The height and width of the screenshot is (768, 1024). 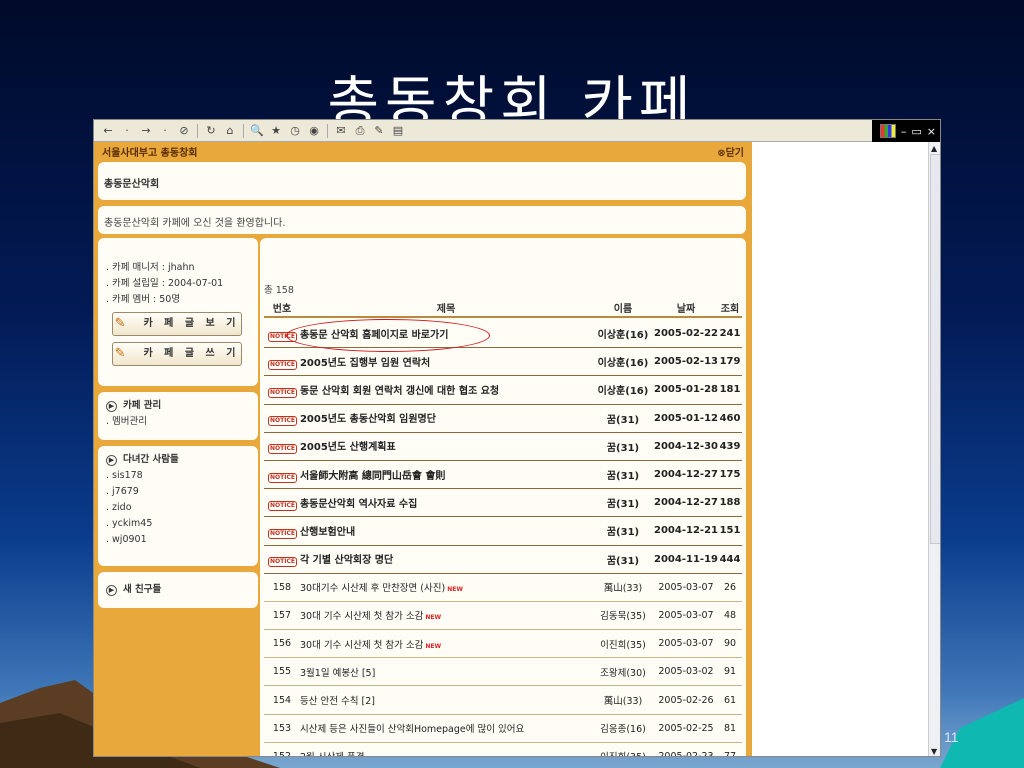 I want to click on cafe-manage-heading: ▶ 카페 관리, so click(x=178, y=406).